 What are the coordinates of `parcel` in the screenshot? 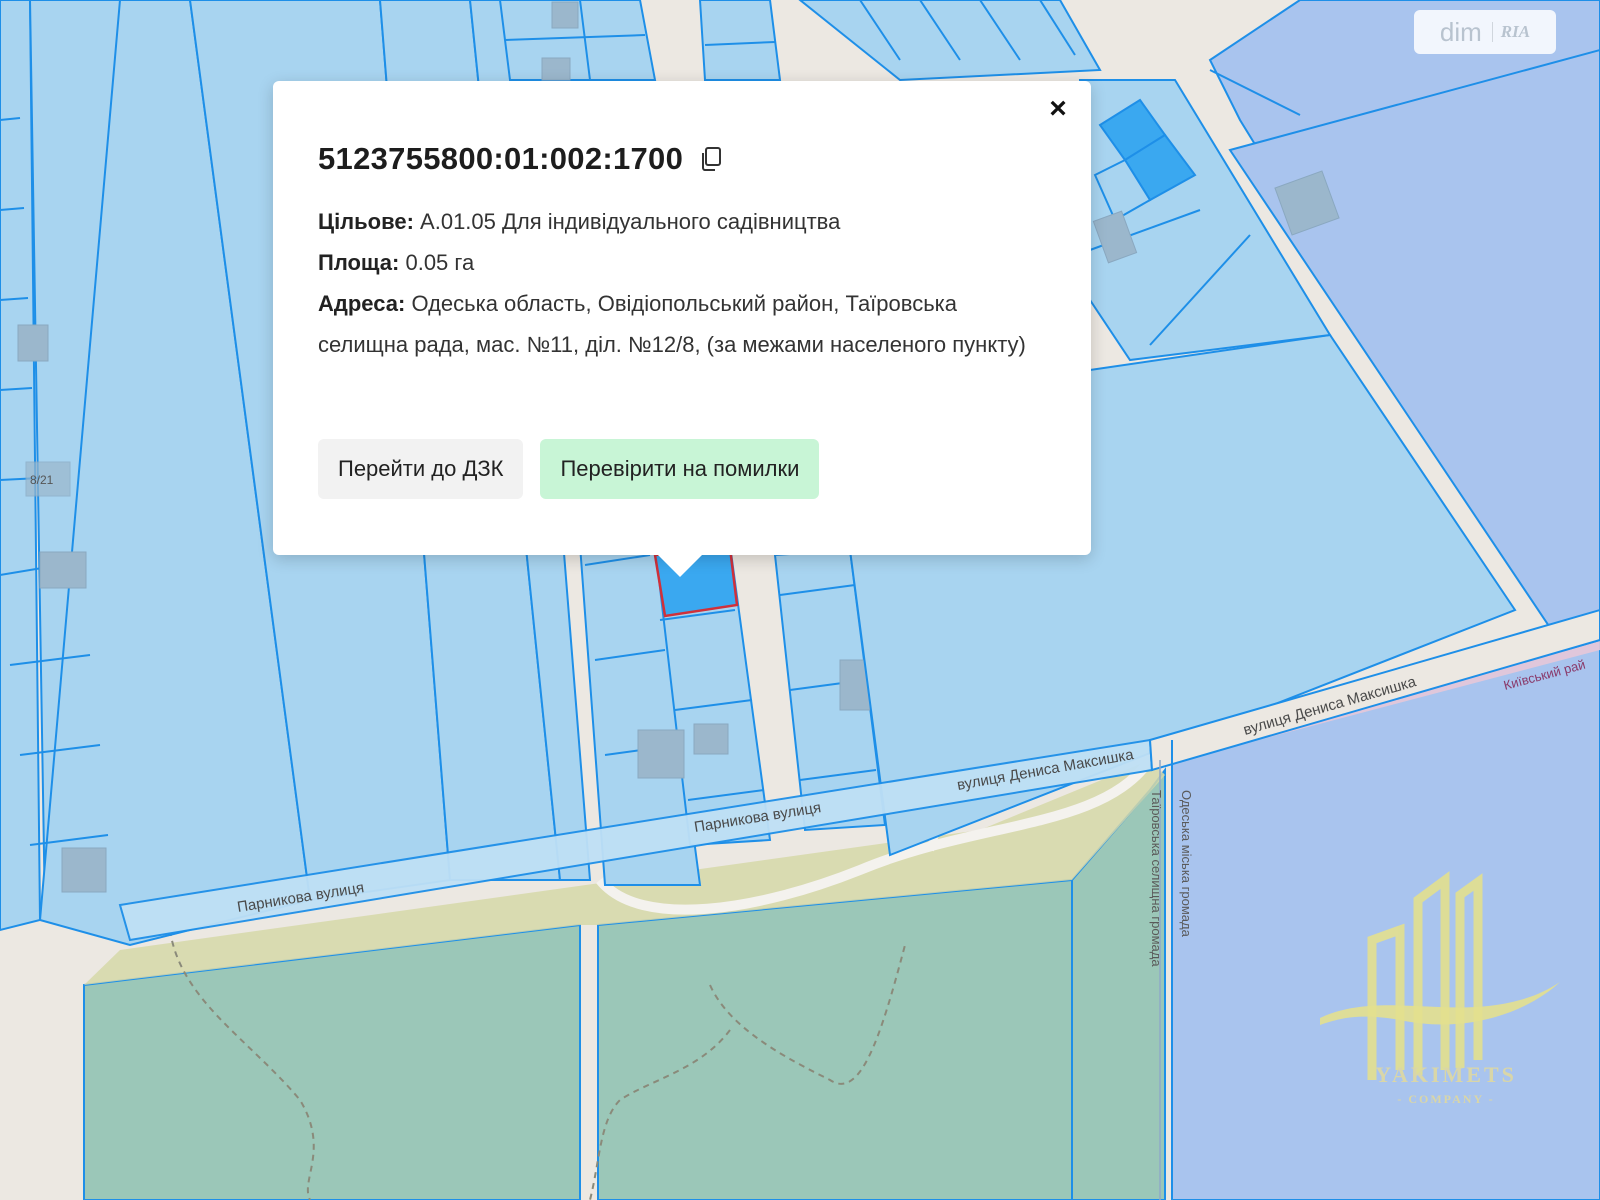 It's located at (740, 40).